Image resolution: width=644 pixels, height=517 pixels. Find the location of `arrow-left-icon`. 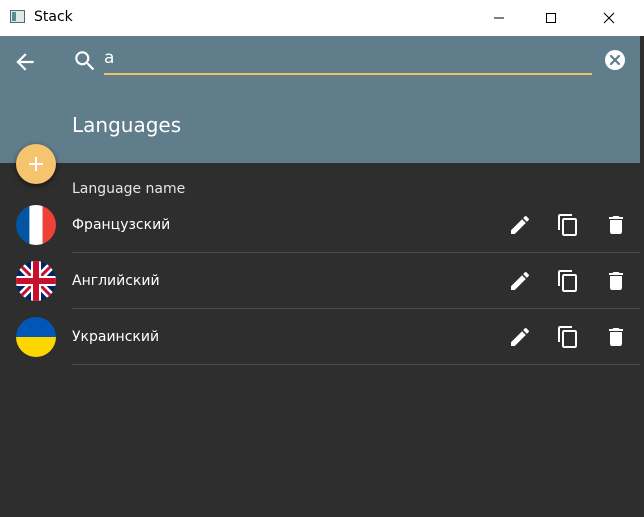

arrow-left-icon is located at coordinates (25, 62).